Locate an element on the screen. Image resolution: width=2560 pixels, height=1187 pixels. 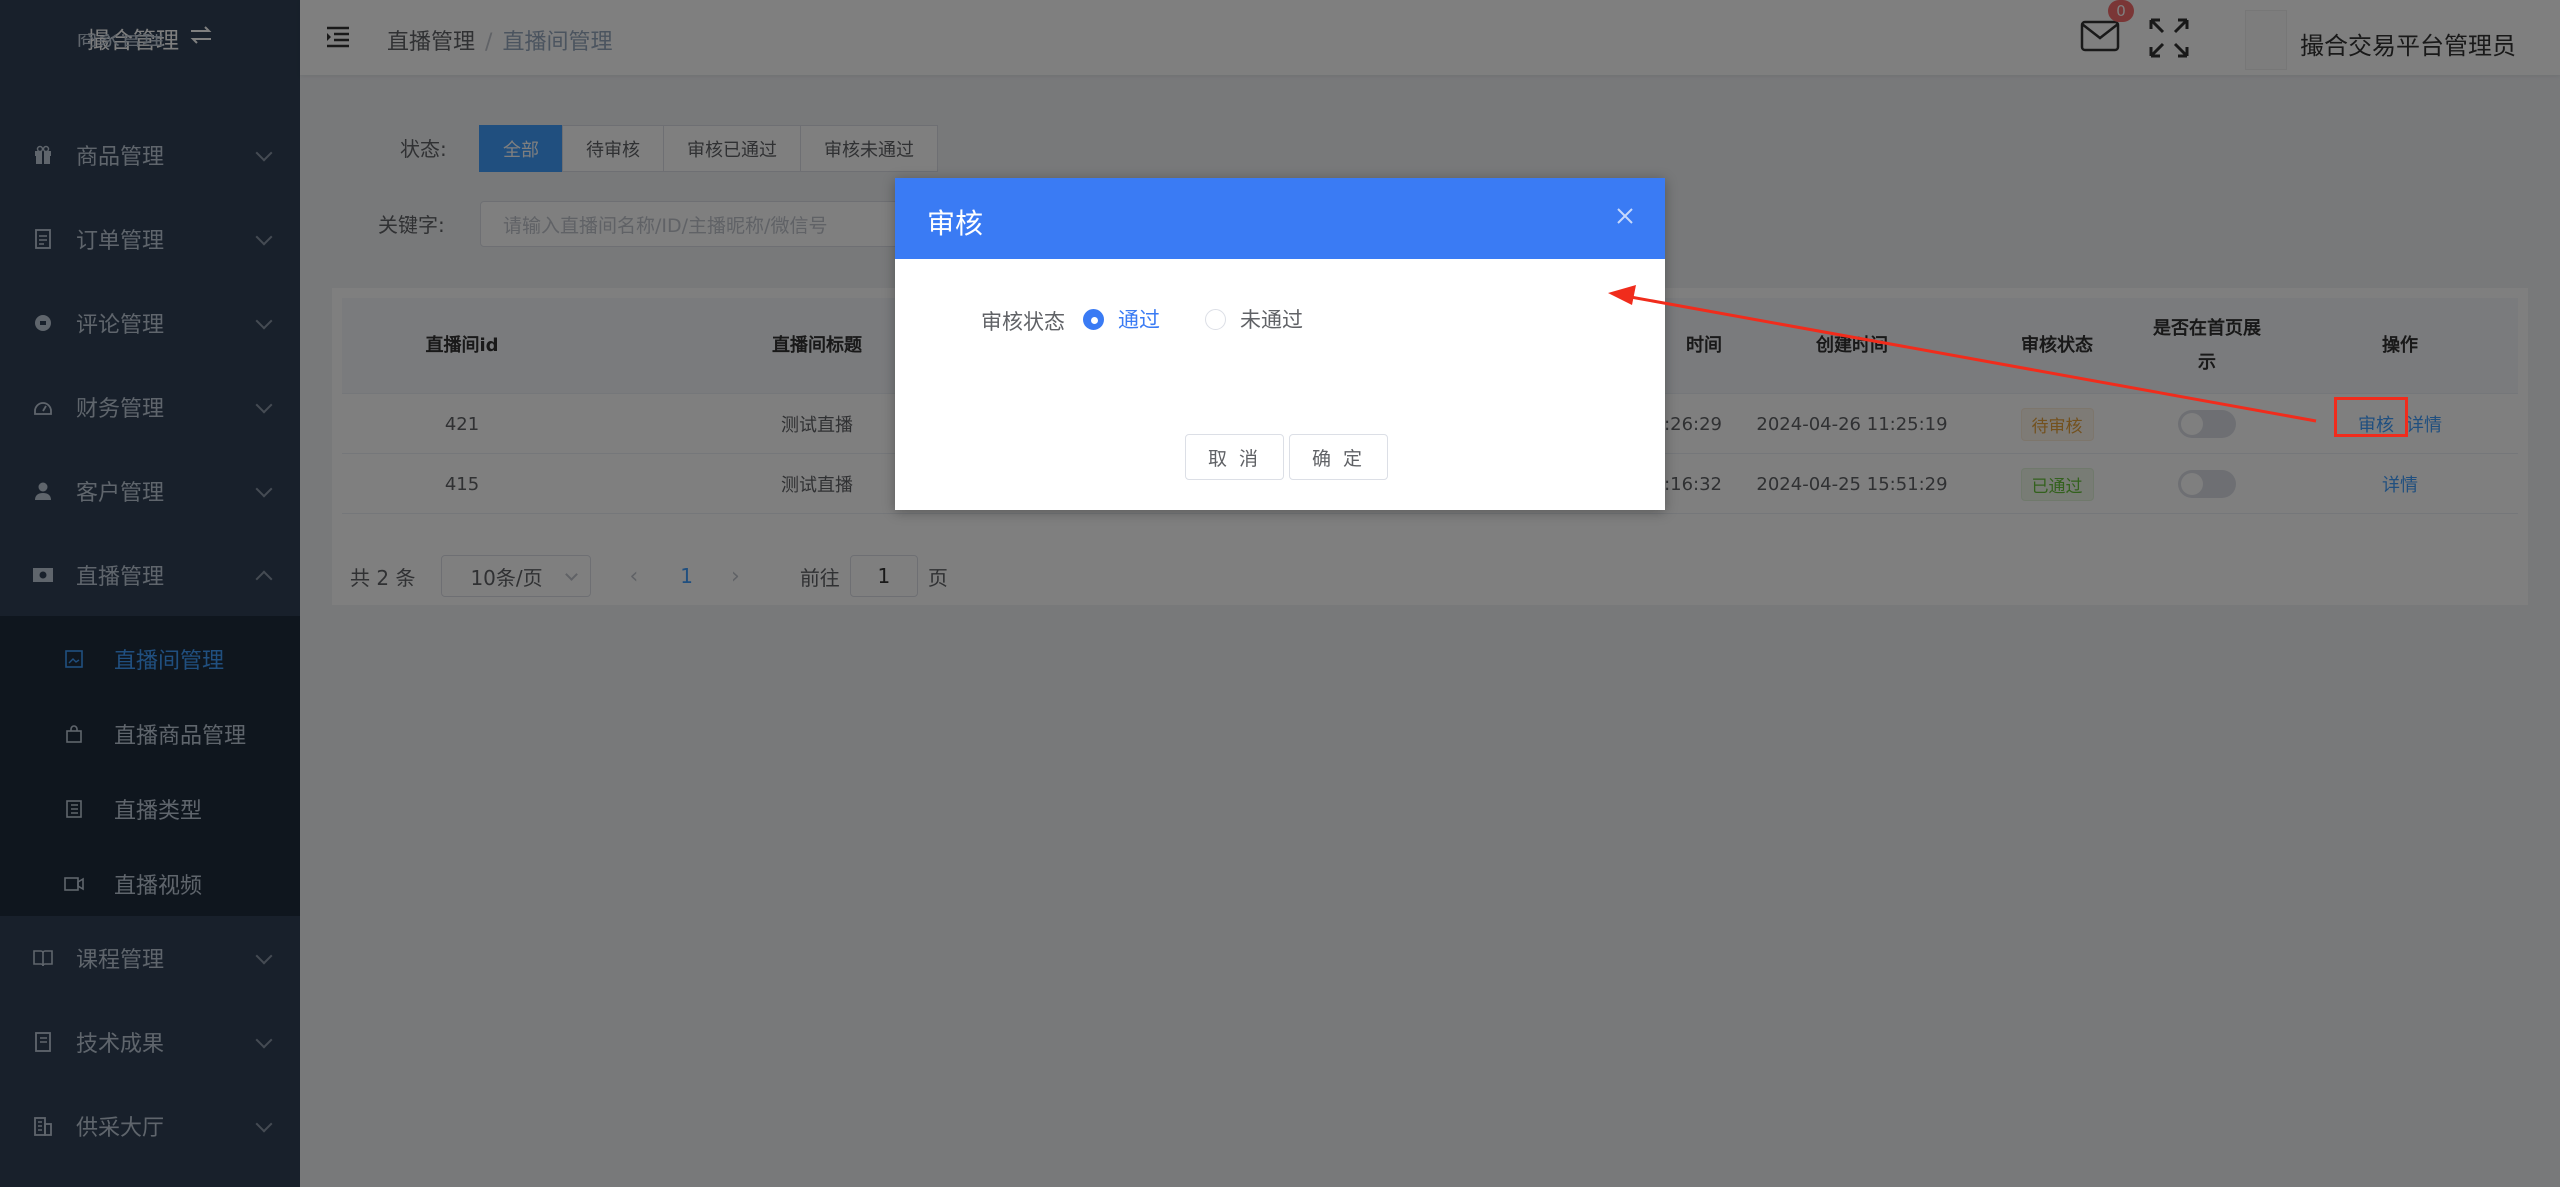
radio-fail: 未通过 is located at coordinates (1254, 319).